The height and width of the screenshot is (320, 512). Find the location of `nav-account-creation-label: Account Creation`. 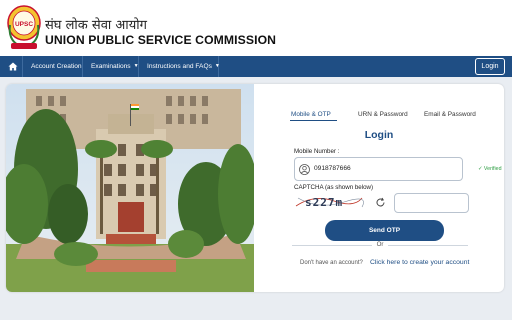

nav-account-creation-label: Account Creation is located at coordinates (56, 66).